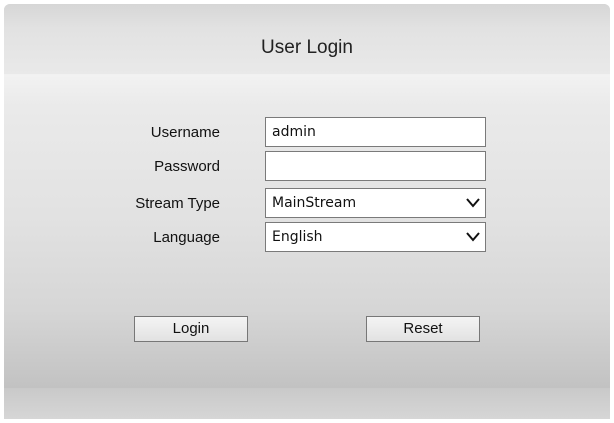 The width and height of the screenshot is (614, 423). Describe the element at coordinates (375, 132) in the screenshot. I see `username-input: admin` at that location.